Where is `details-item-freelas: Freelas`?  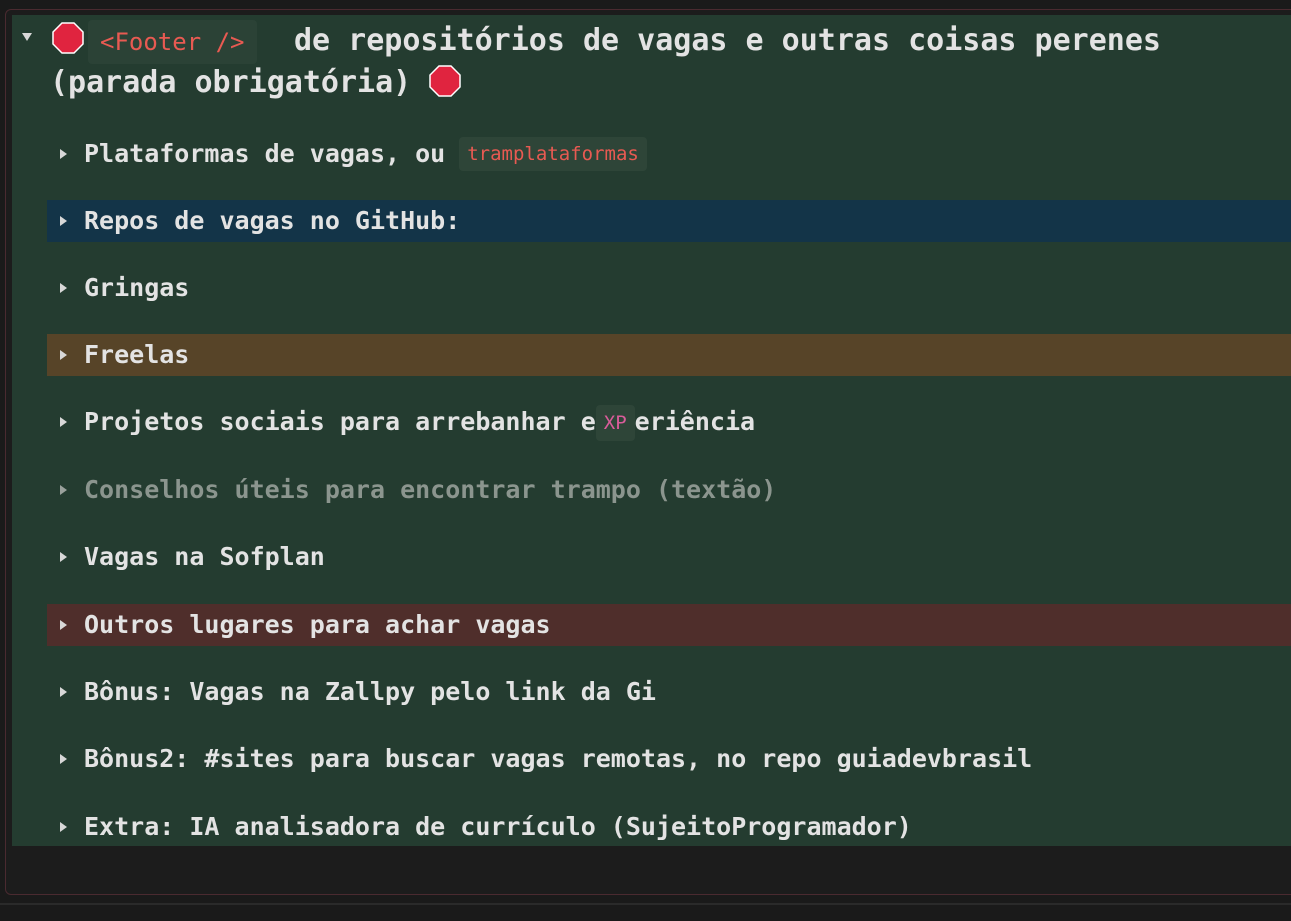 details-item-freelas: Freelas is located at coordinates (669, 355).